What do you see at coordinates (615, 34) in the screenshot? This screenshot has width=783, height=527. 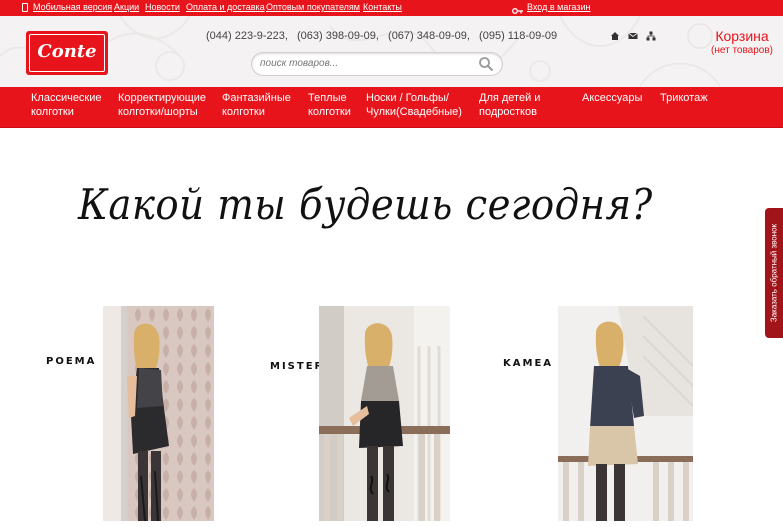 I see `home-icon` at bounding box center [615, 34].